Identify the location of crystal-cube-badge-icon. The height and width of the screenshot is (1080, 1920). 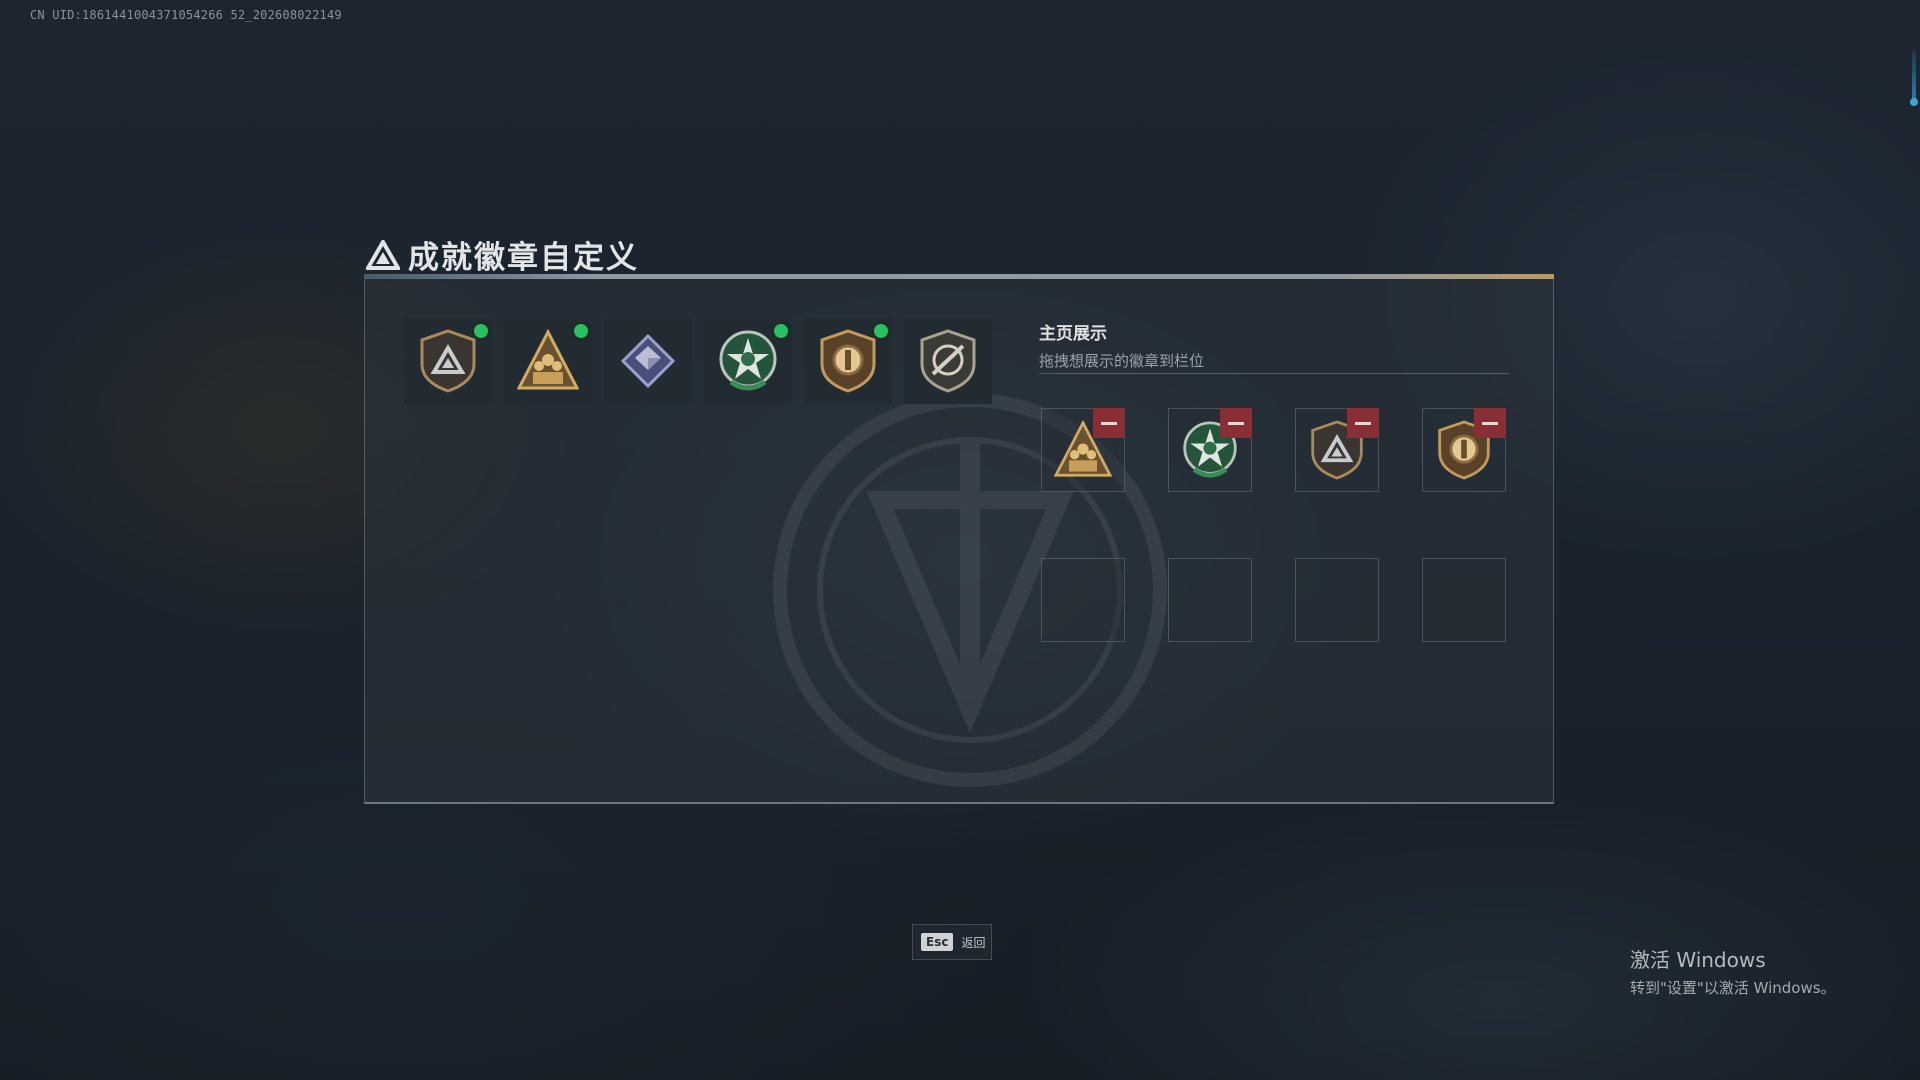
(648, 361).